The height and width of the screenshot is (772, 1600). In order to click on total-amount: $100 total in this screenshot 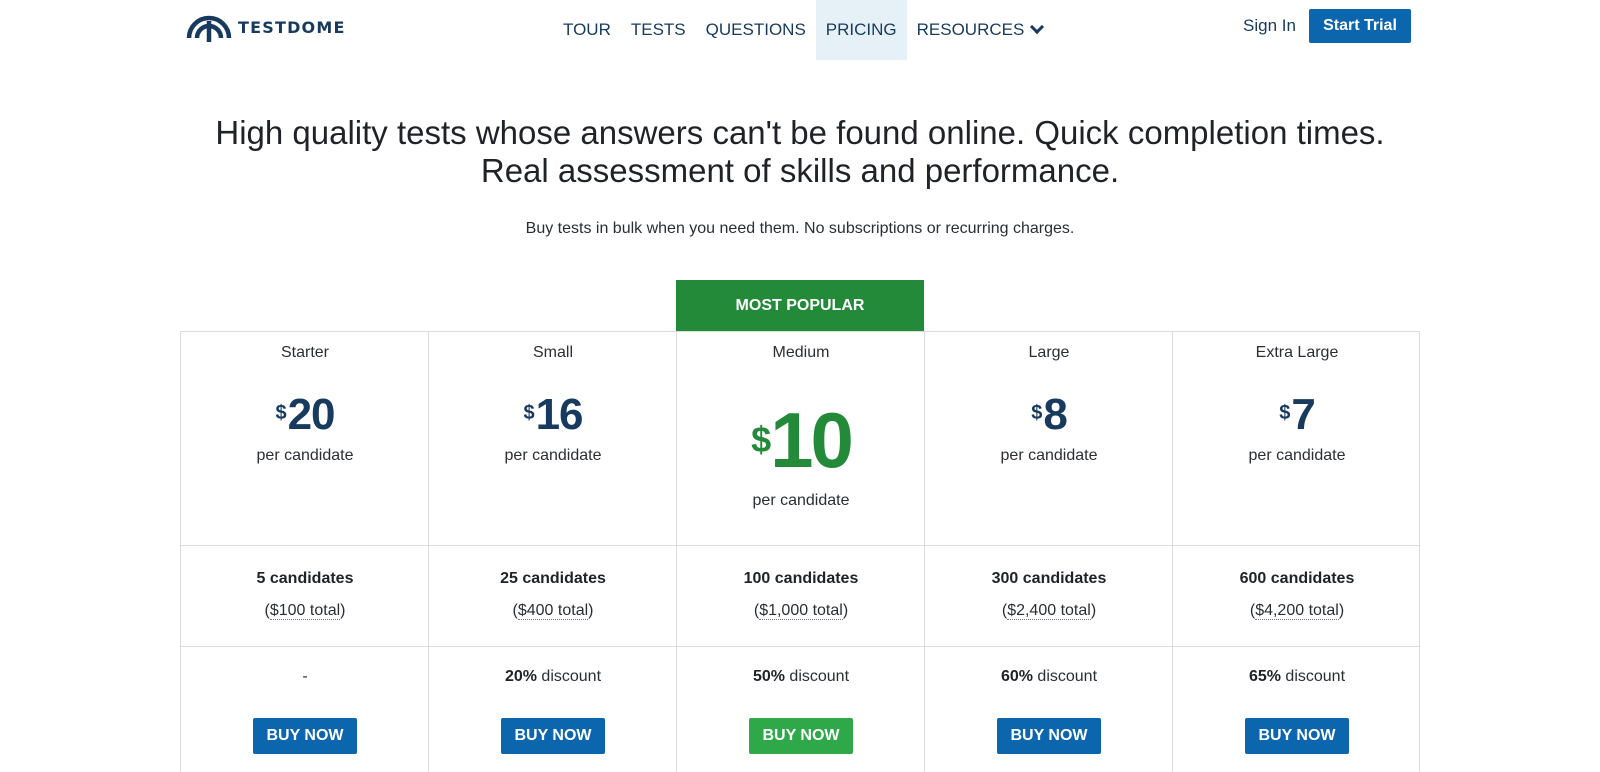, I will do `click(305, 611)`.